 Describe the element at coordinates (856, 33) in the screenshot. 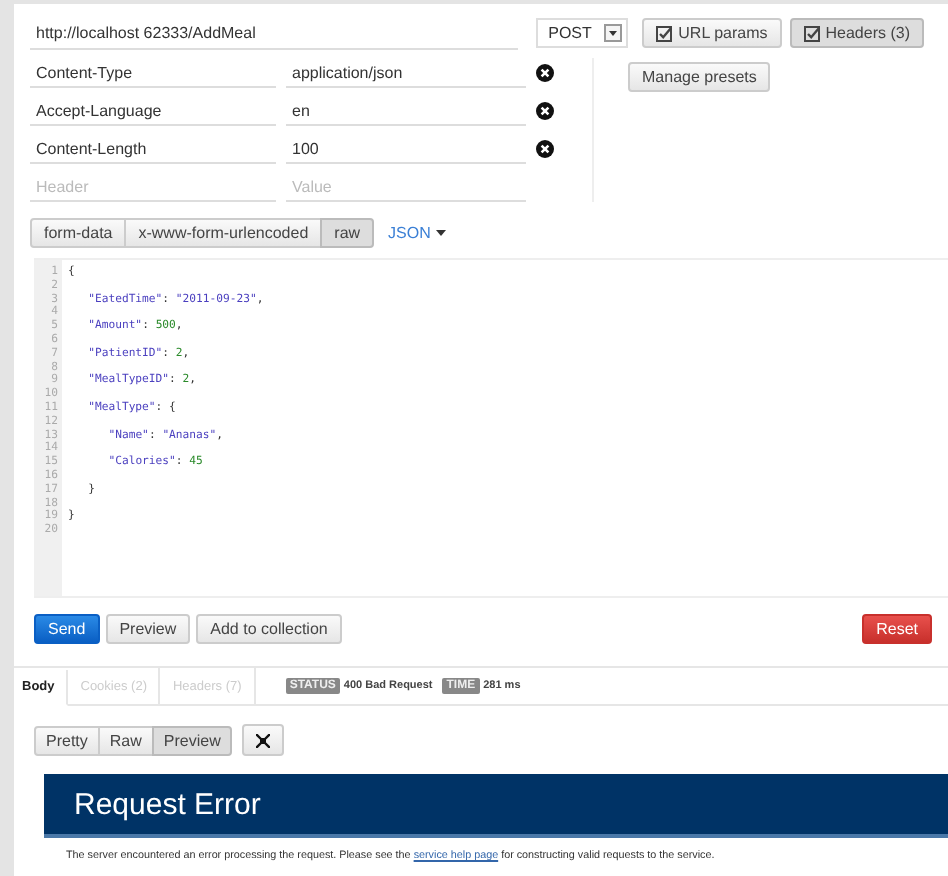

I see `headers-button: Headers (3)` at that location.